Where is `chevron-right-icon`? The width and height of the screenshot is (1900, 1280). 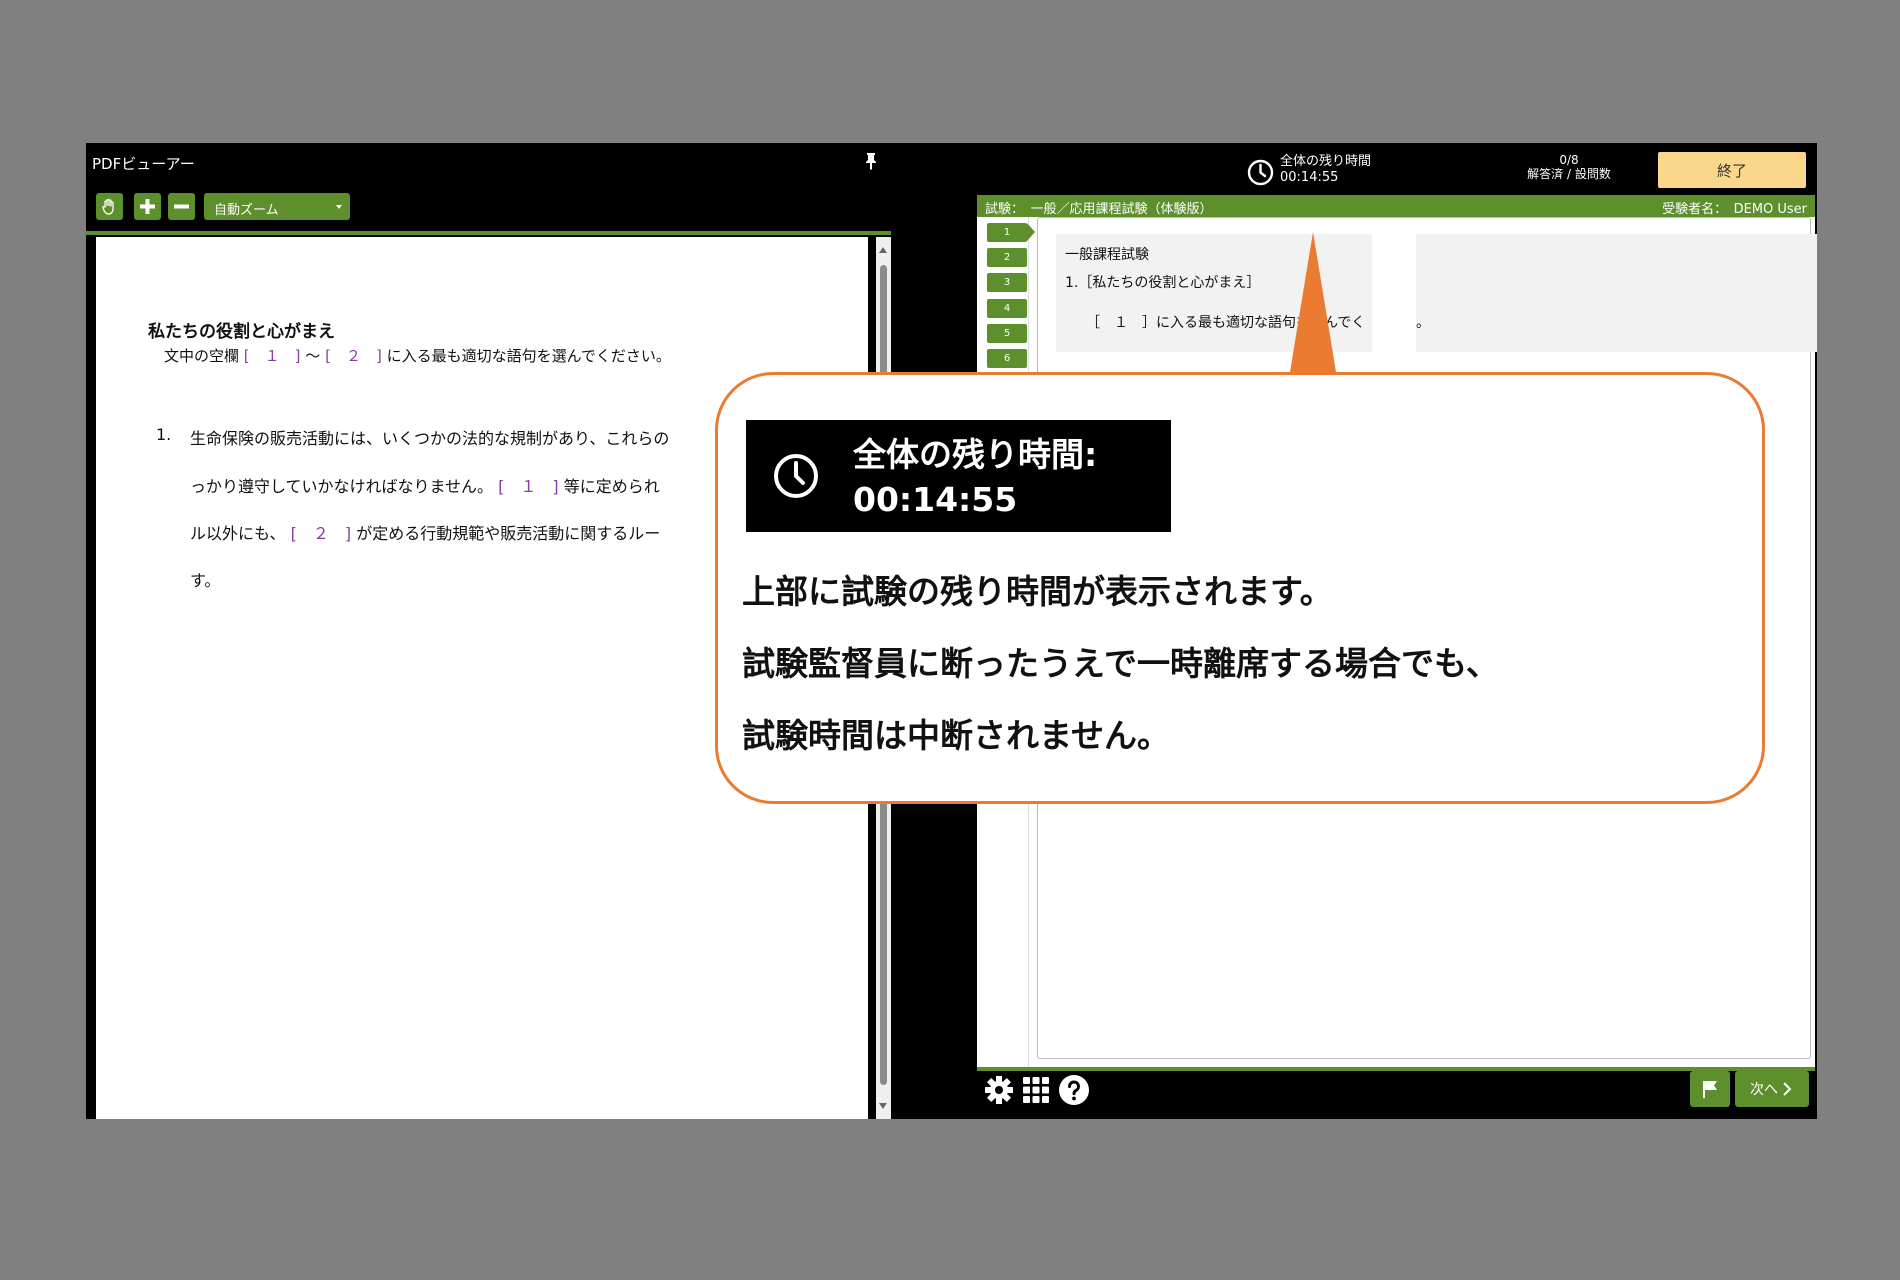 chevron-right-icon is located at coordinates (1787, 1089).